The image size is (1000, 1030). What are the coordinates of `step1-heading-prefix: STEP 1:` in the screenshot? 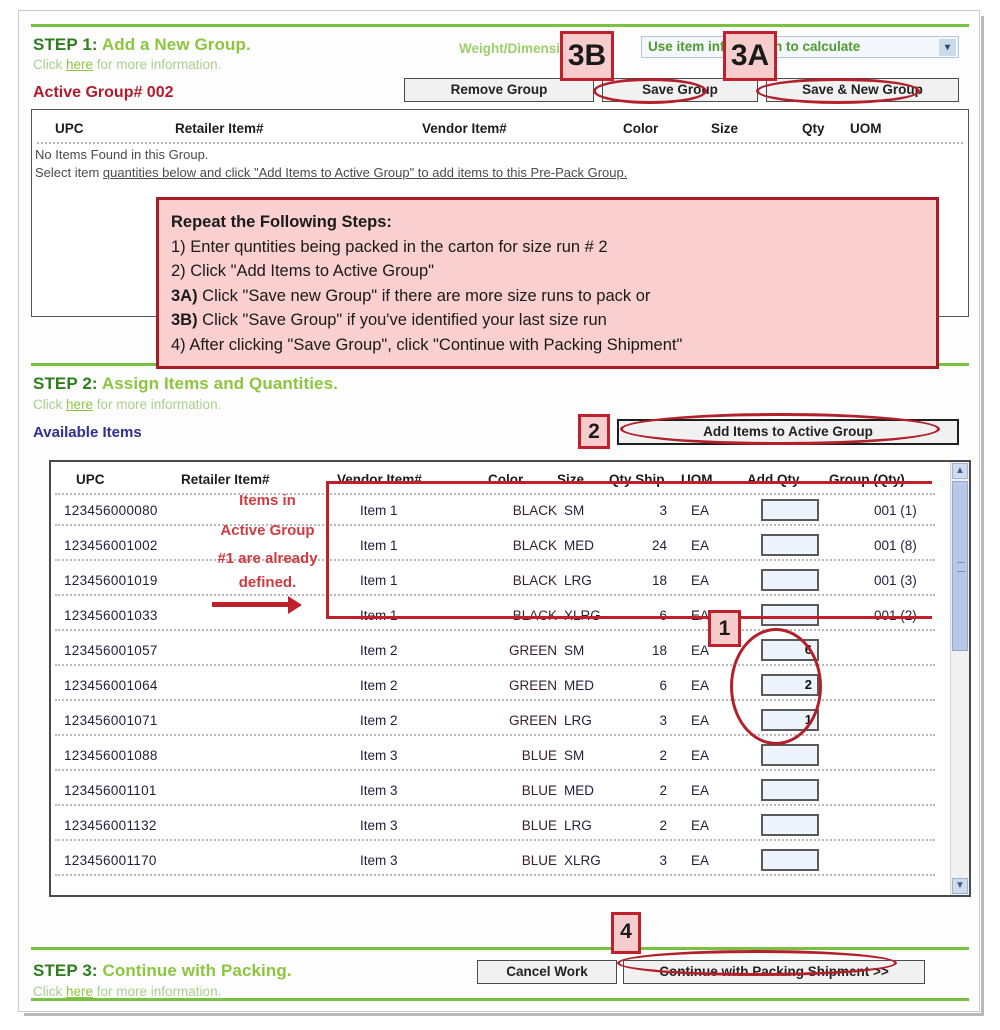 It's located at (65, 44).